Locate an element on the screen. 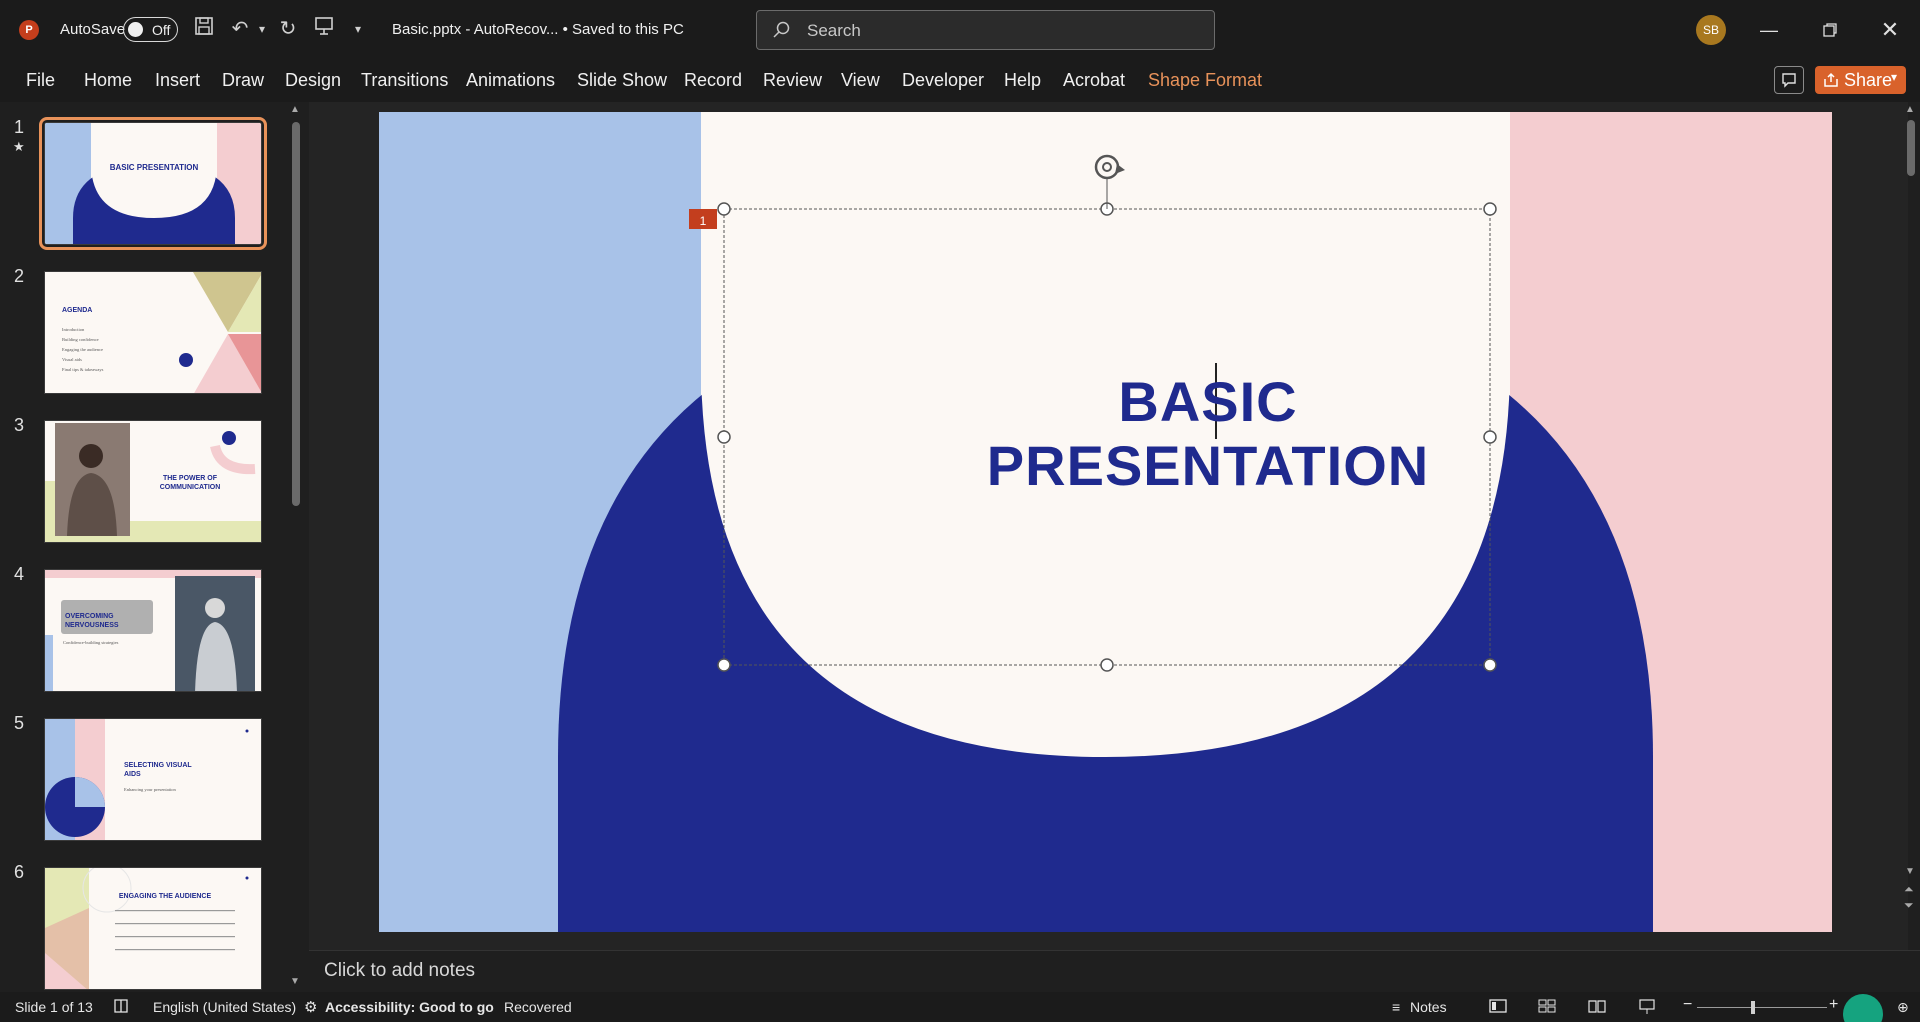 Image resolution: width=1920 pixels, height=1022 pixels. thumbnail-4-art is located at coordinates (153, 630).